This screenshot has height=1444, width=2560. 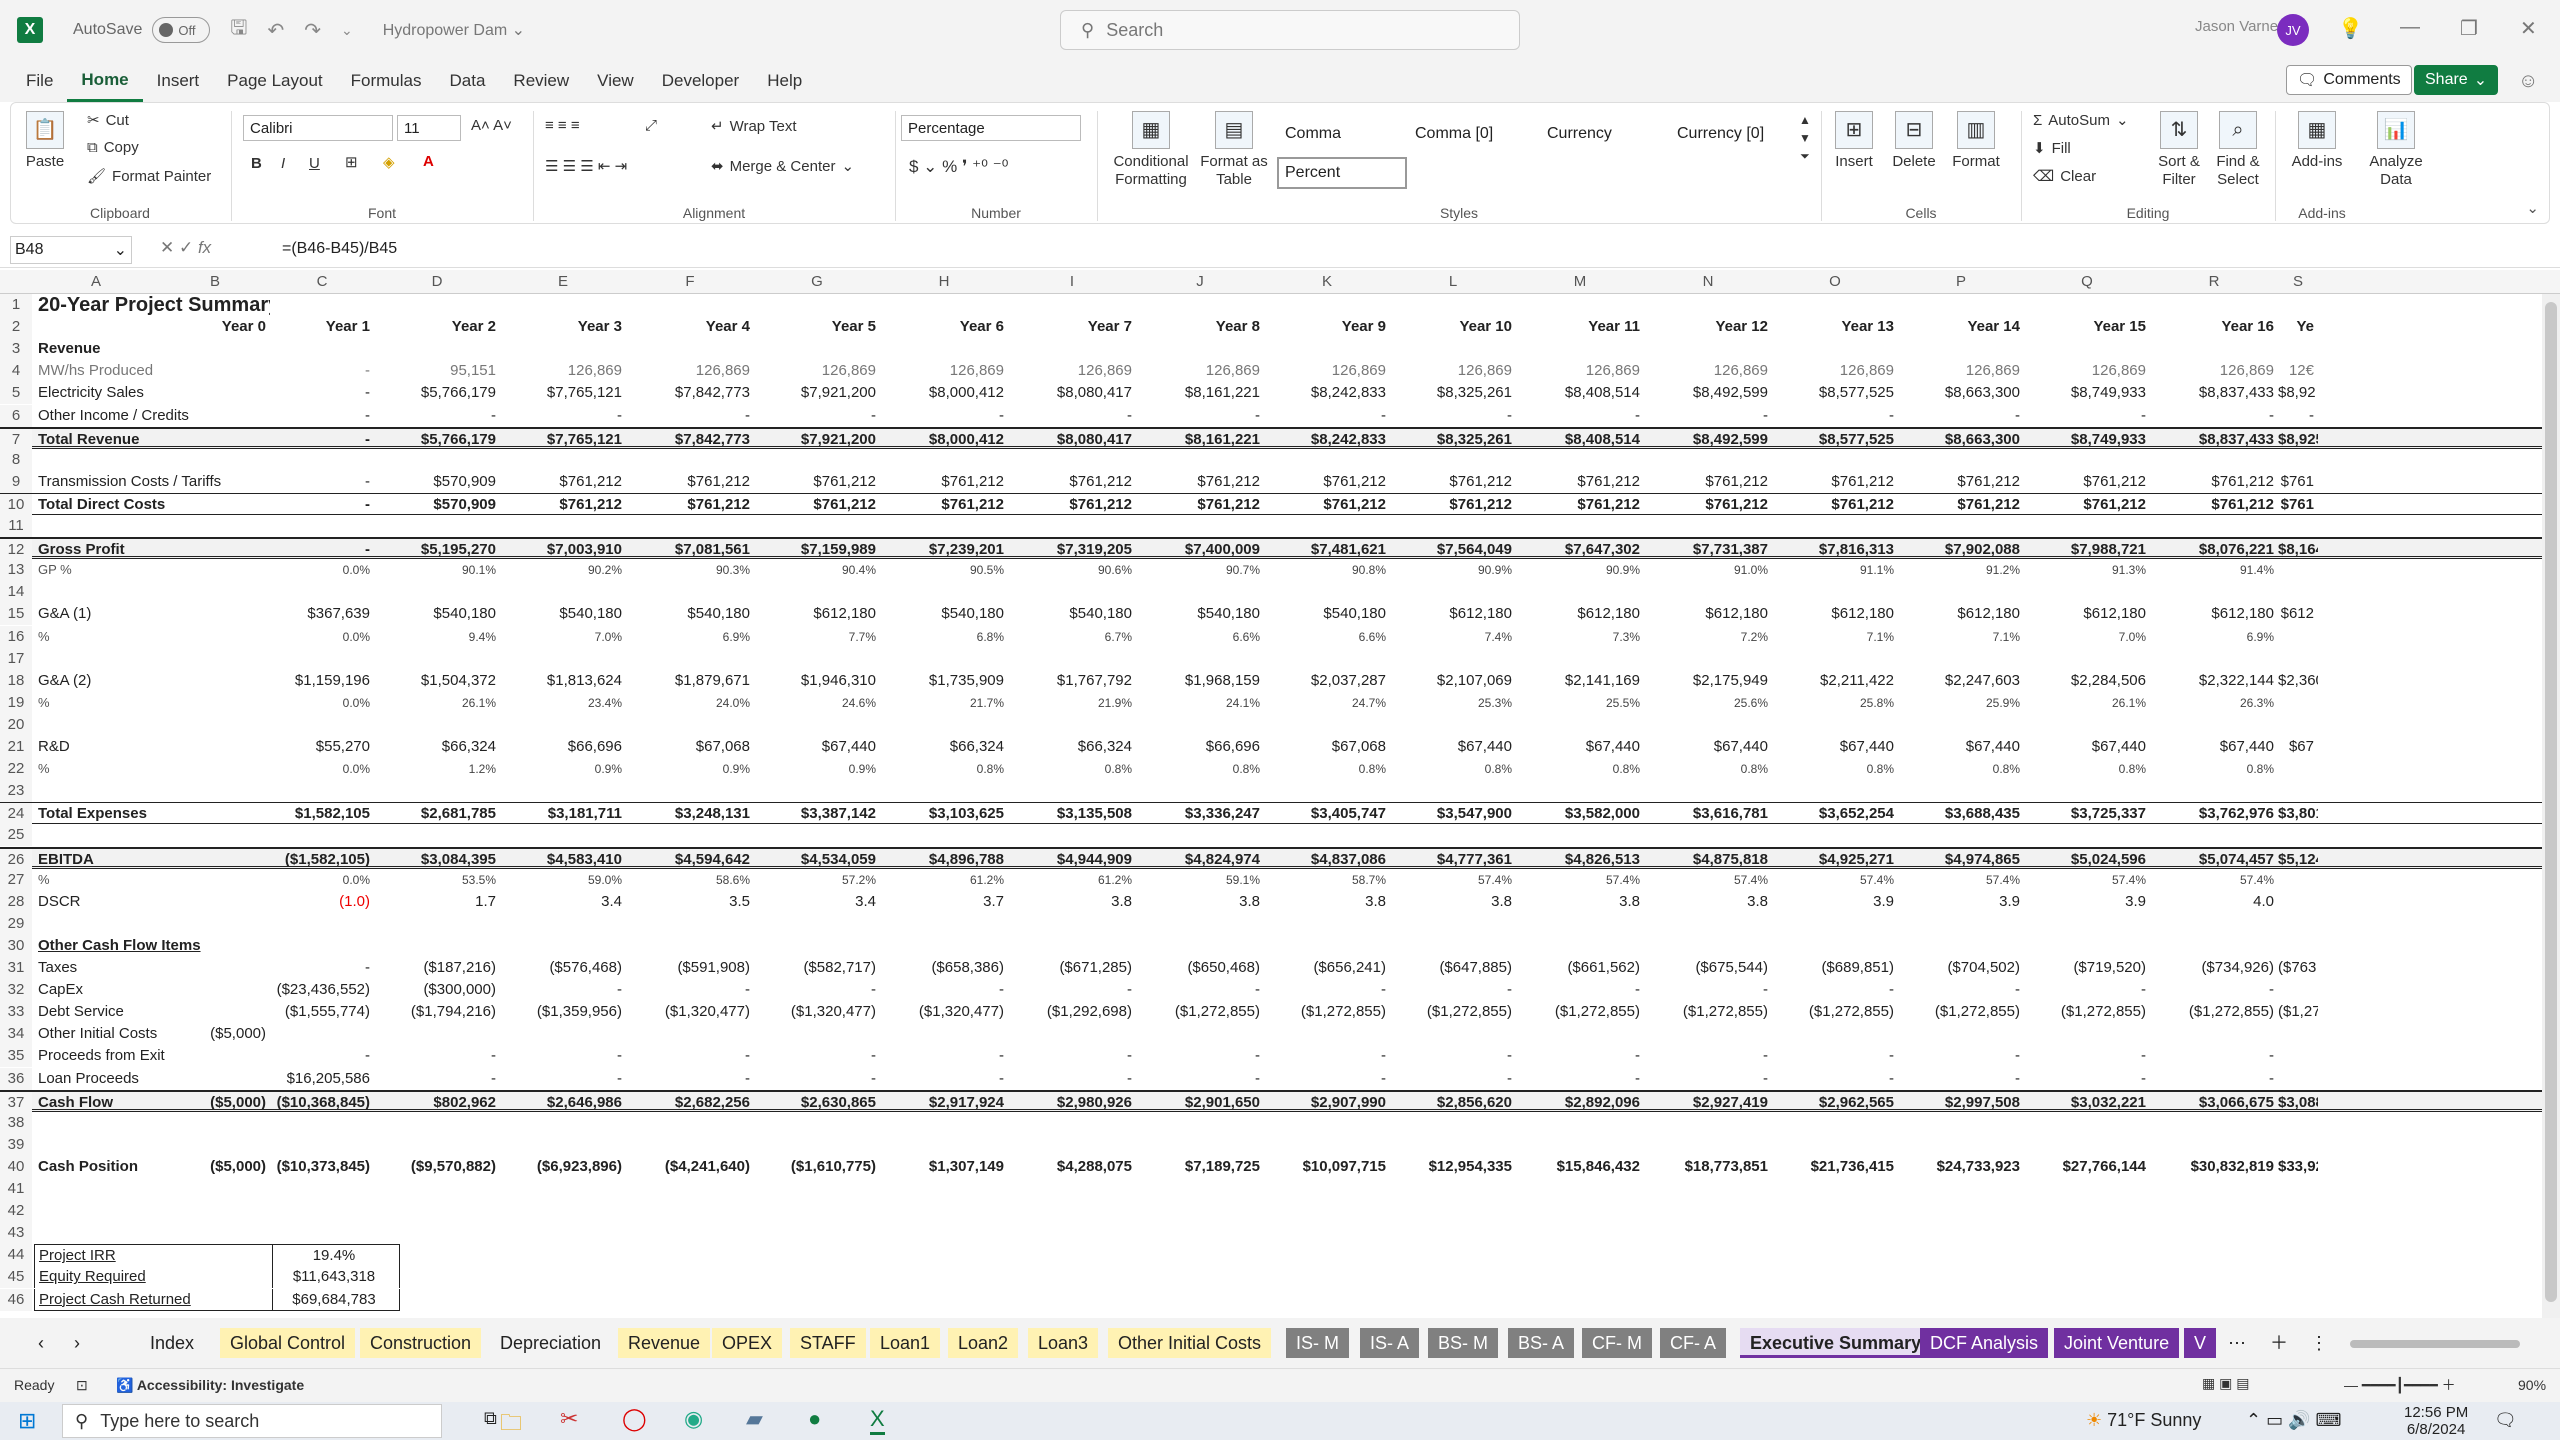 What do you see at coordinates (690, 1103) in the screenshot?
I see `table-cell: $2,682,256` at bounding box center [690, 1103].